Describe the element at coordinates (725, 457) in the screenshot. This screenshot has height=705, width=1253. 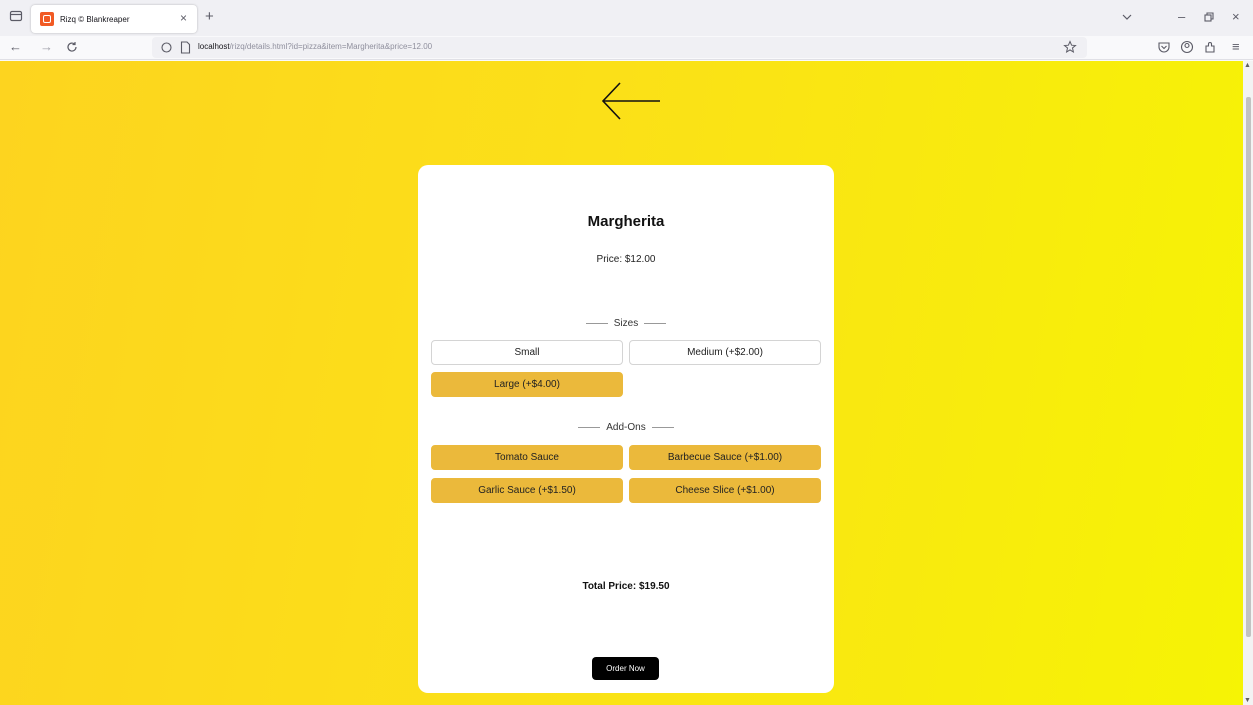
I see `addon-option-barbecue-sauce: Barbecue Sauce (+$1.00)` at that location.